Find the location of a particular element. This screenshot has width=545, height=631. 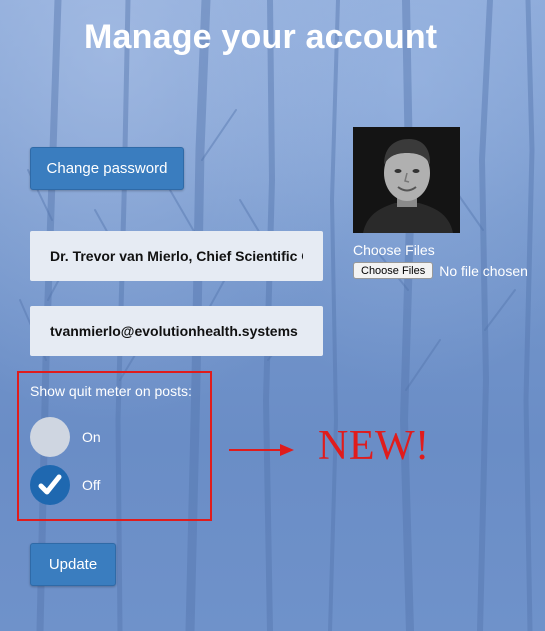

file-input: Choose Files No file chosen is located at coordinates (440, 270).